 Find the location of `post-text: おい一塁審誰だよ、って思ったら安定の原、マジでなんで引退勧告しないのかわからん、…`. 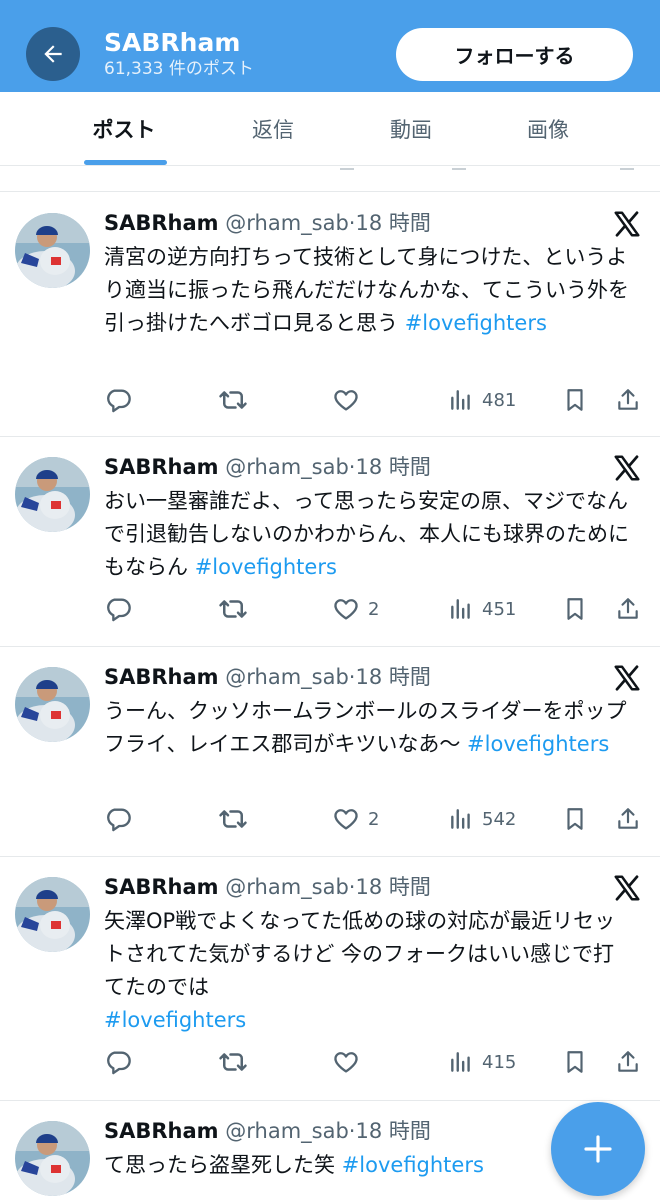

post-text: おい一塁審誰だよ、って思ったら安定の原、マジでなんで引退勧告しないのかわからん、… is located at coordinates (369, 534).